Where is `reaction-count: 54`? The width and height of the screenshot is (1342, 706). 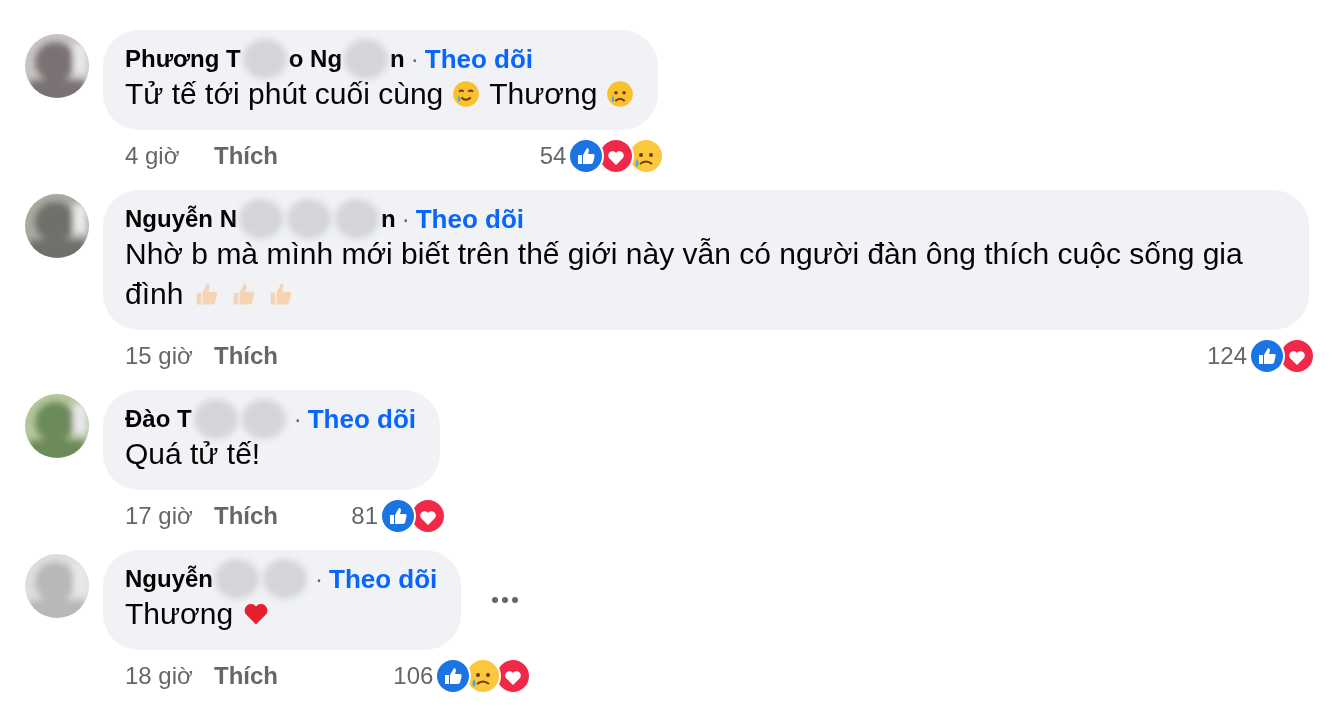 reaction-count: 54 is located at coordinates (553, 156).